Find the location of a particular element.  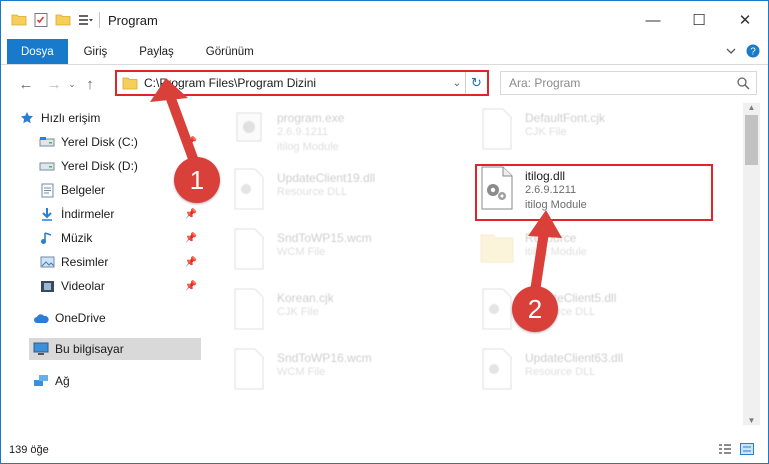

callout-step-2: 2 is located at coordinates (535, 309).